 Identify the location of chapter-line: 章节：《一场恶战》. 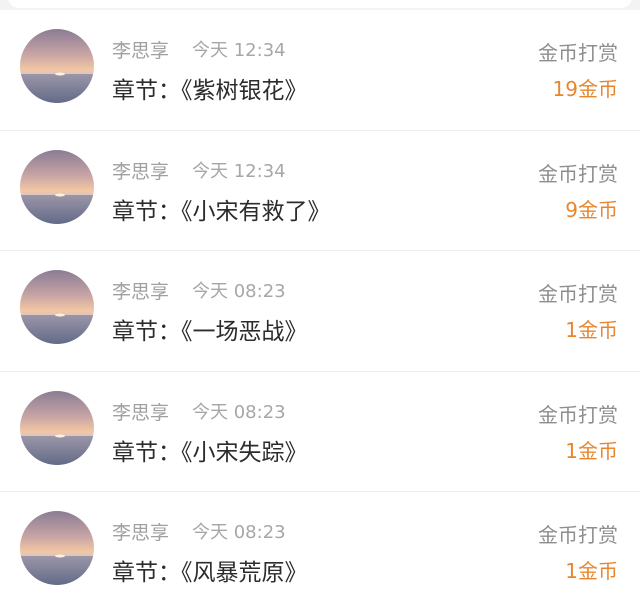
(210, 329).